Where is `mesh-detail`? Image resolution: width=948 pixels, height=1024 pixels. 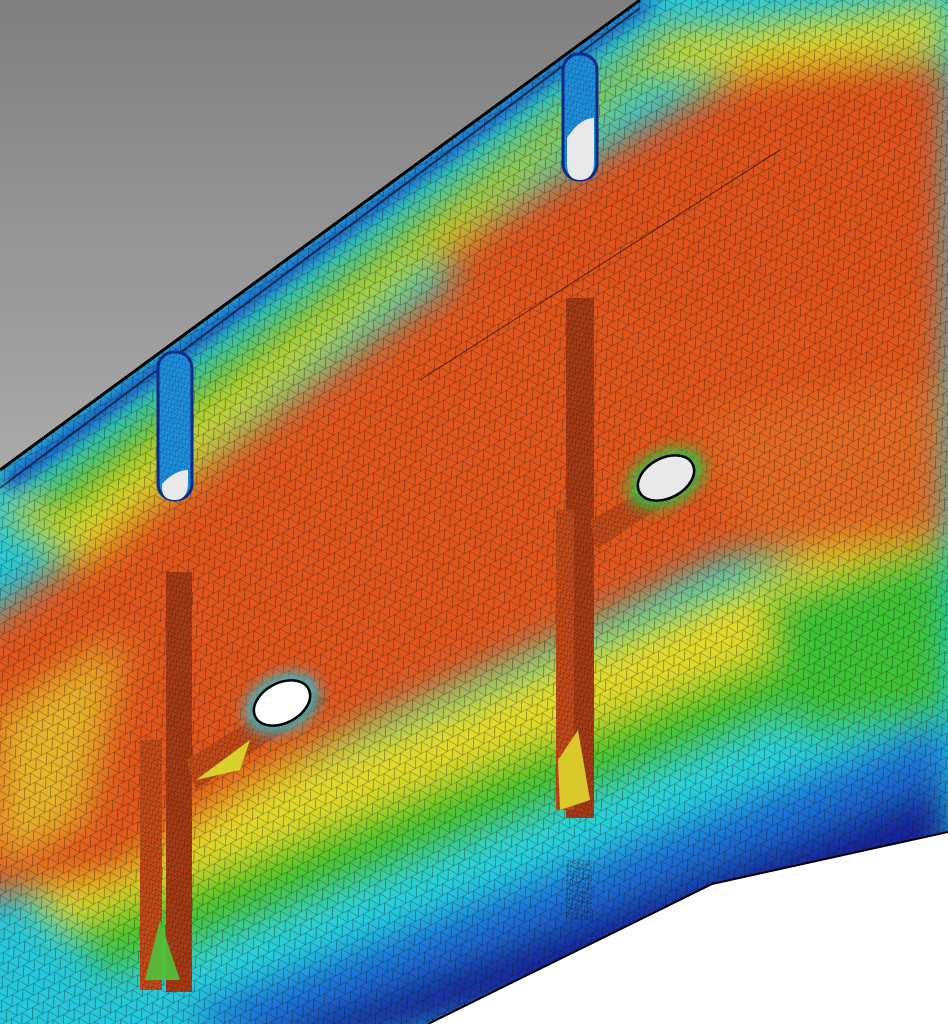
mesh-detail is located at coordinates (579, 890).